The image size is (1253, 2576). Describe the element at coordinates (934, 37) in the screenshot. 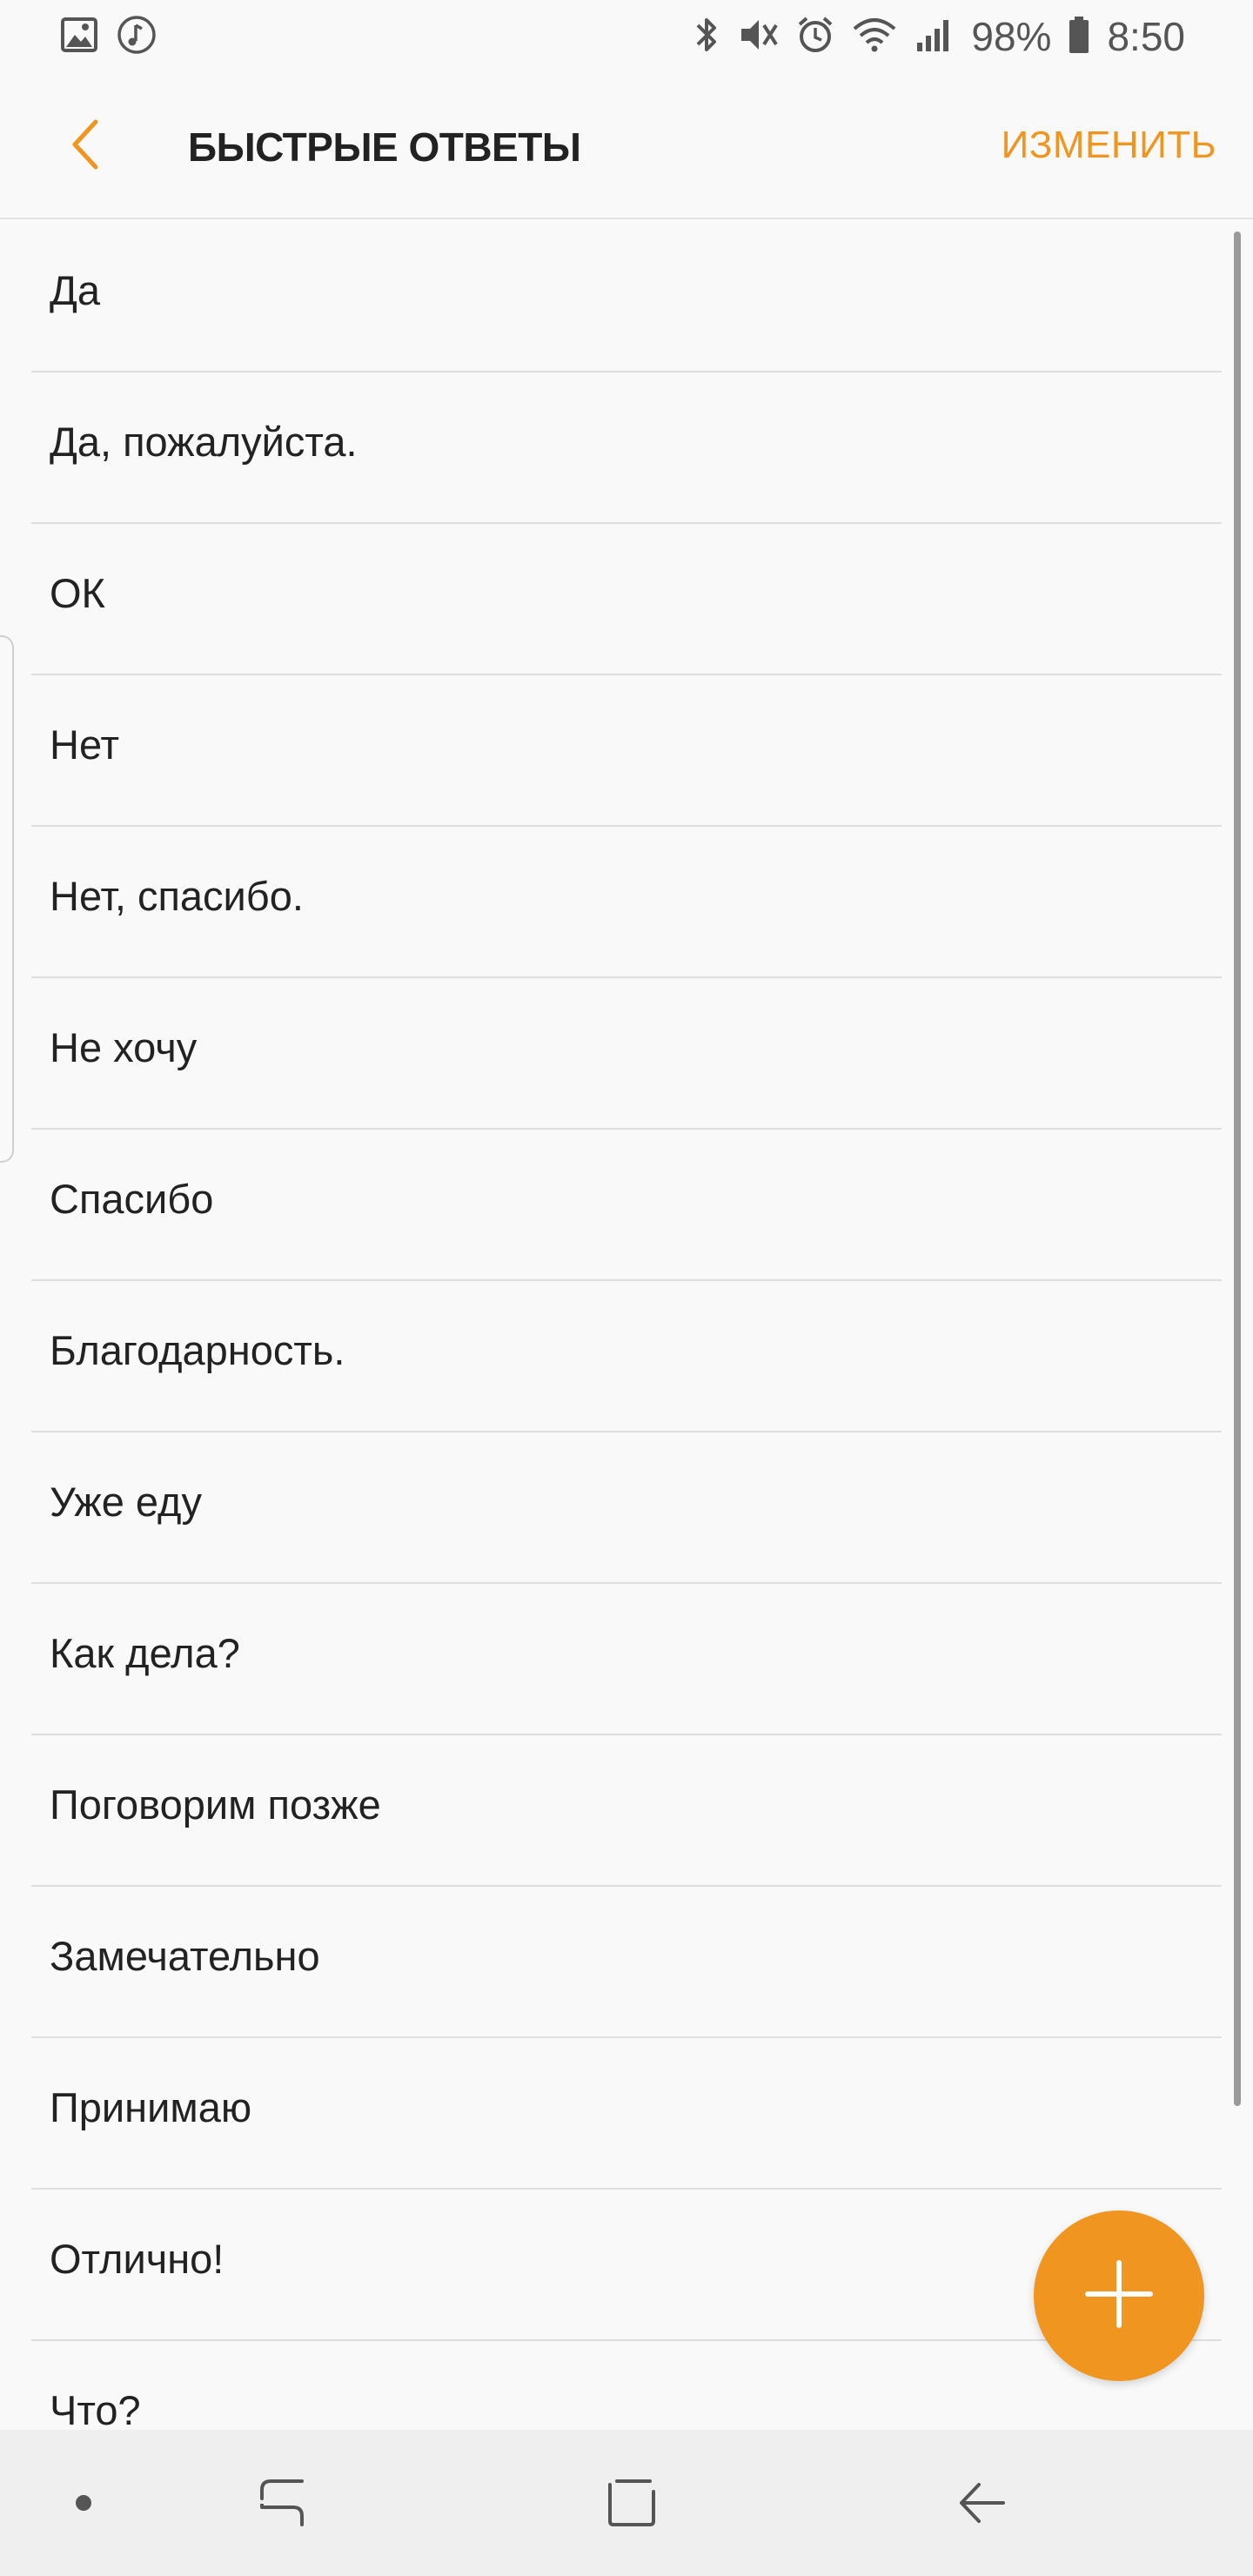

I see `signal-icon` at that location.